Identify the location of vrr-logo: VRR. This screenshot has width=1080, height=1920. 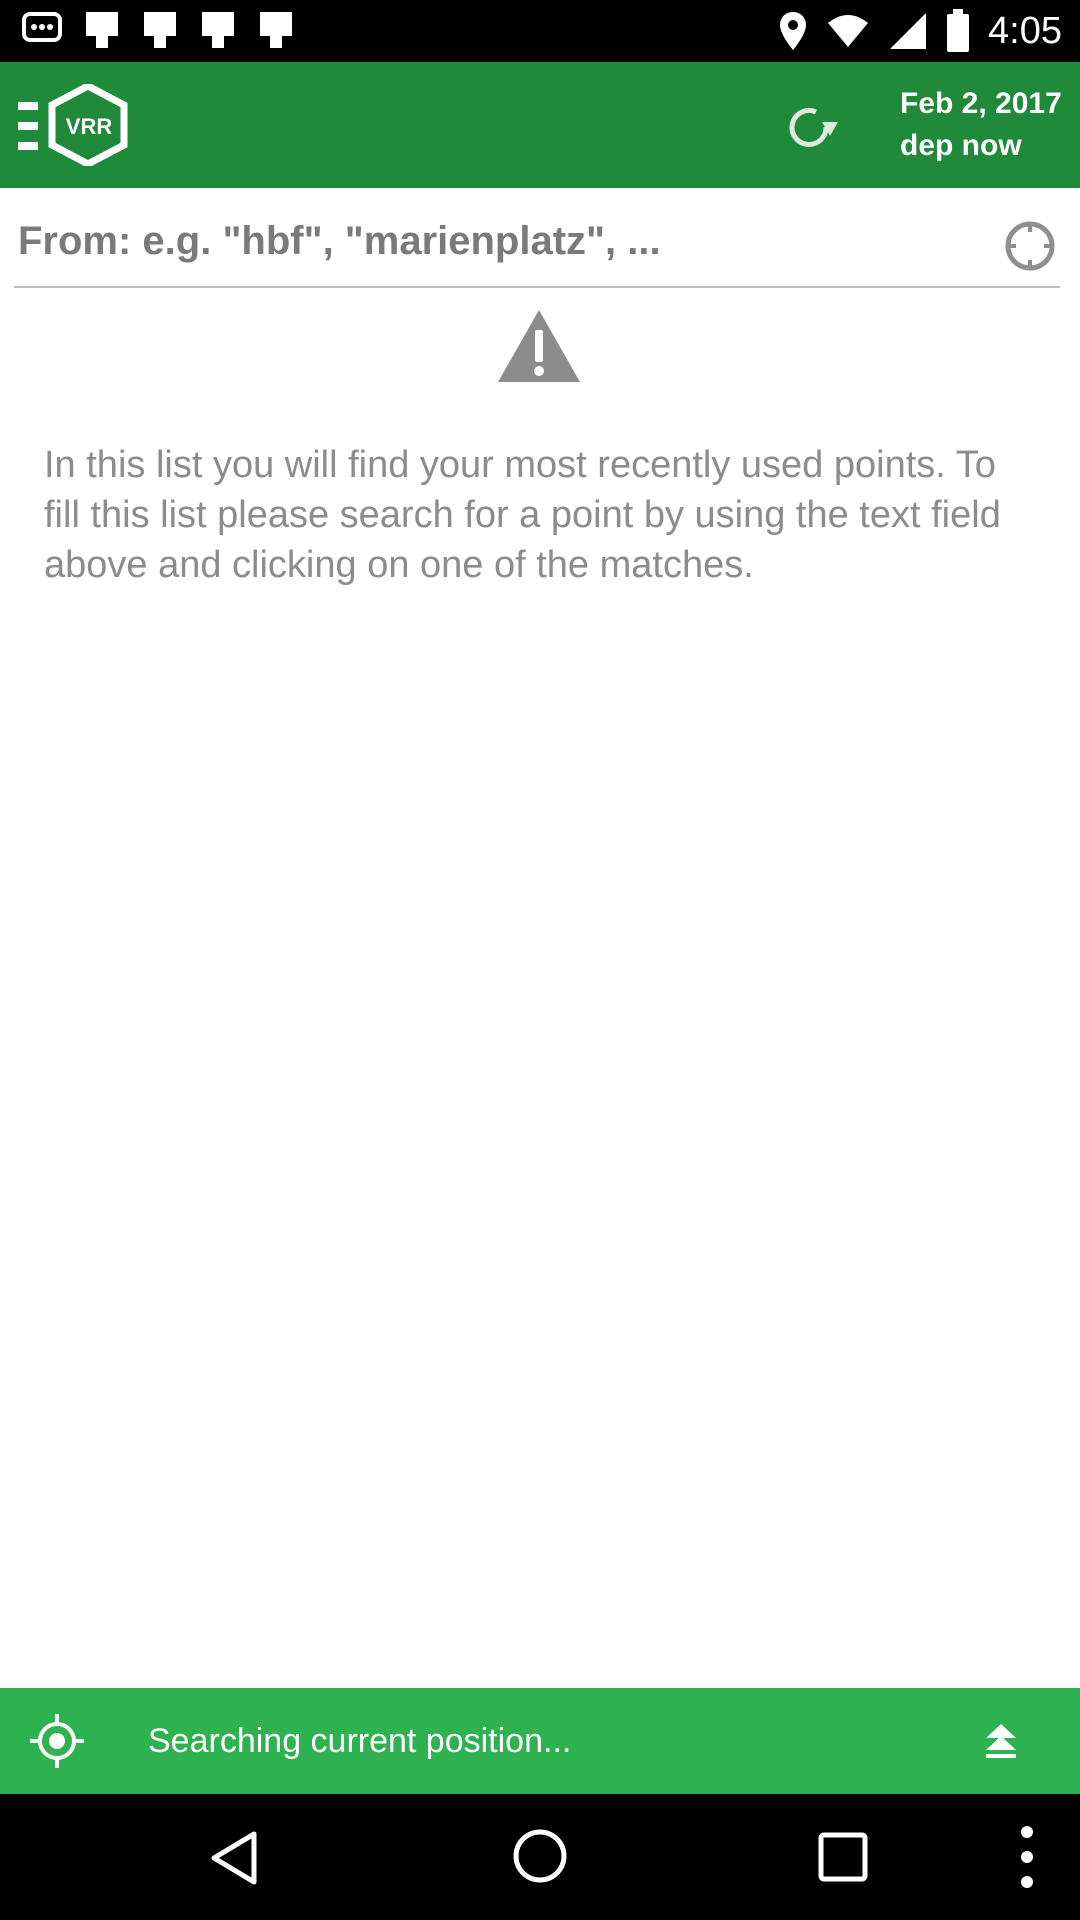
(88, 125).